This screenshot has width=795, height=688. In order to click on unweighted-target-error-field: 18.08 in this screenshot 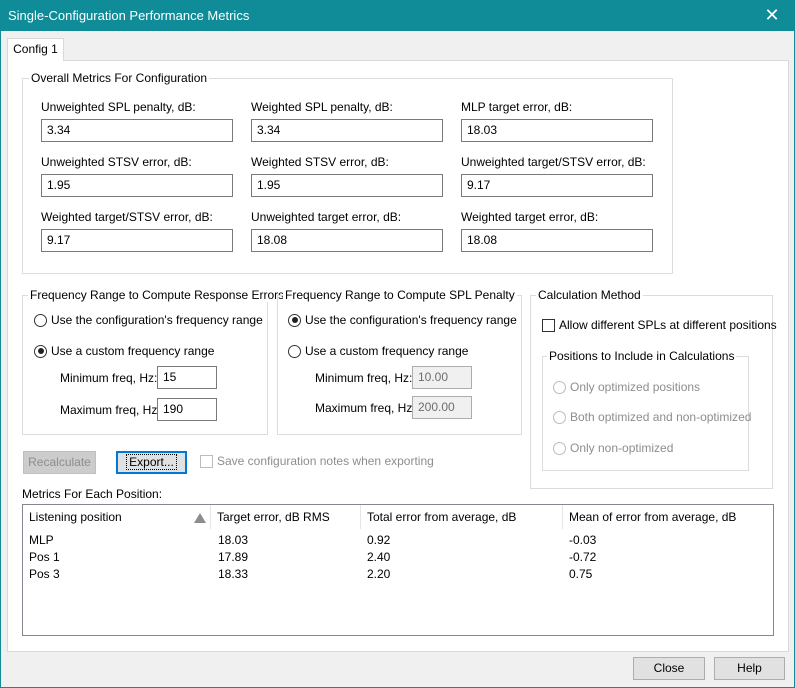, I will do `click(347, 240)`.